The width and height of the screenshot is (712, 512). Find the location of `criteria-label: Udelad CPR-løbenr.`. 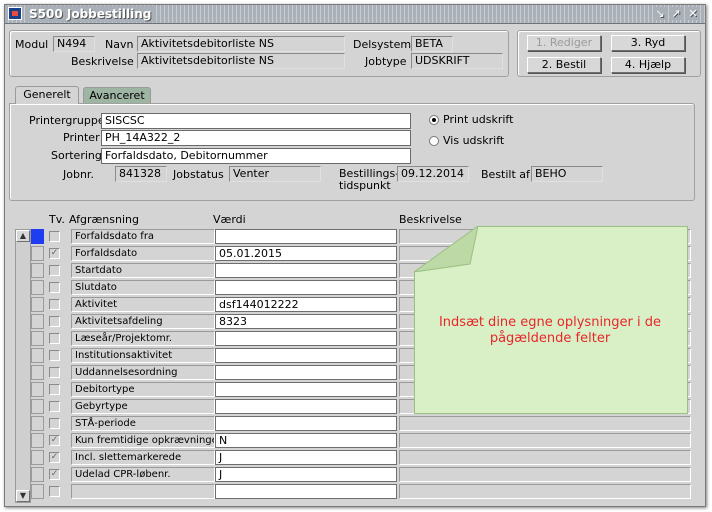

criteria-label: Udelad CPR-løbenr. is located at coordinates (143, 474).